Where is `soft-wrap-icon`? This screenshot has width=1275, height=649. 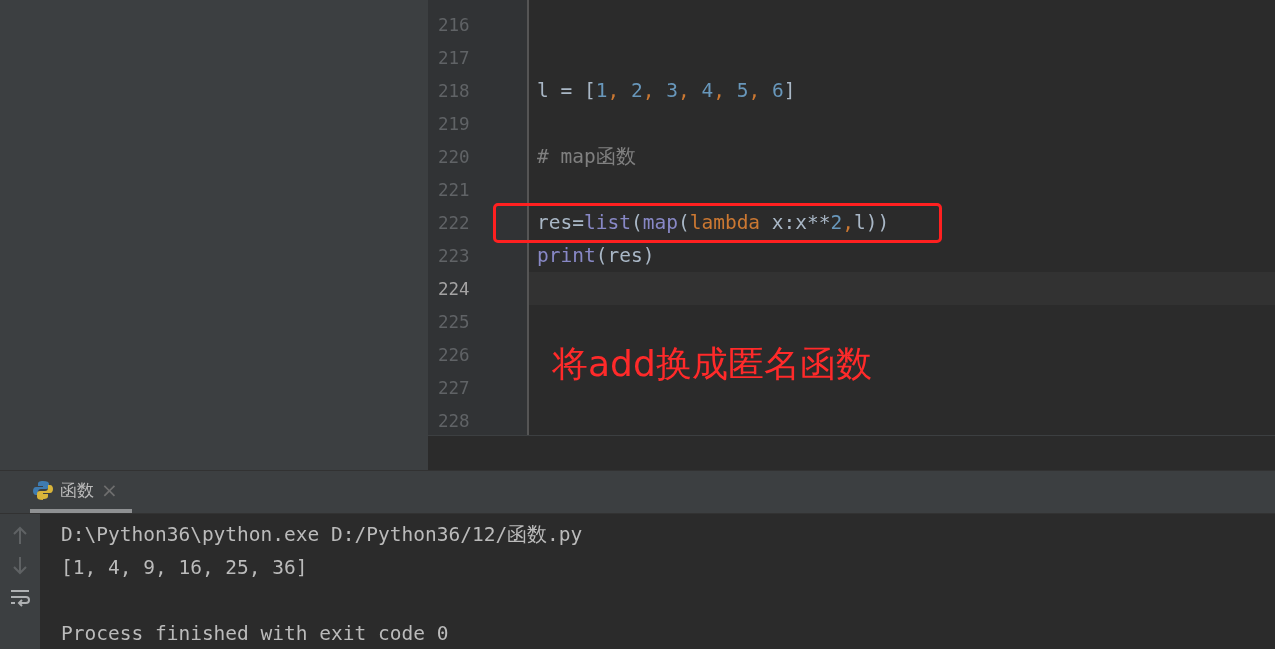 soft-wrap-icon is located at coordinates (20, 598).